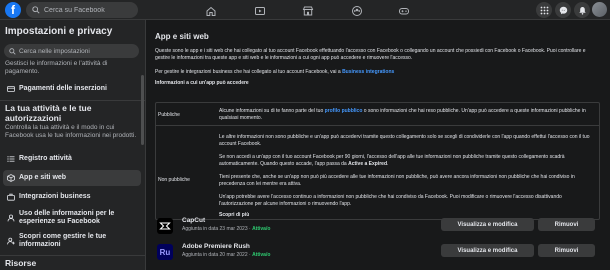 This screenshot has height=270, width=610. What do you see at coordinates (165, 252) in the screenshot?
I see `premiere-rush-icon: Ru` at bounding box center [165, 252].